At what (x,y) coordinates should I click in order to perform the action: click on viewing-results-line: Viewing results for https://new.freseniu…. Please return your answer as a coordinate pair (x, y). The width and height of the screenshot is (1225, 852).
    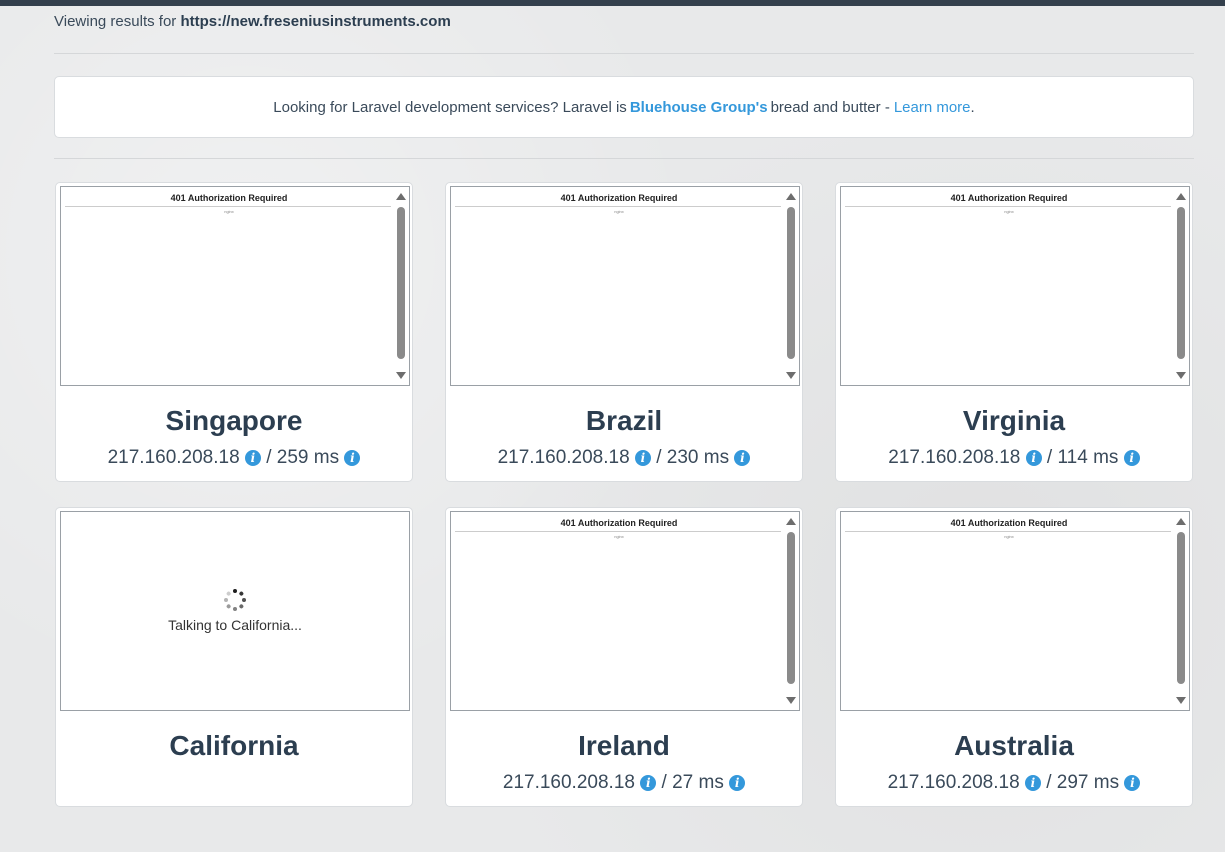
    Looking at the image, I should click on (252, 21).